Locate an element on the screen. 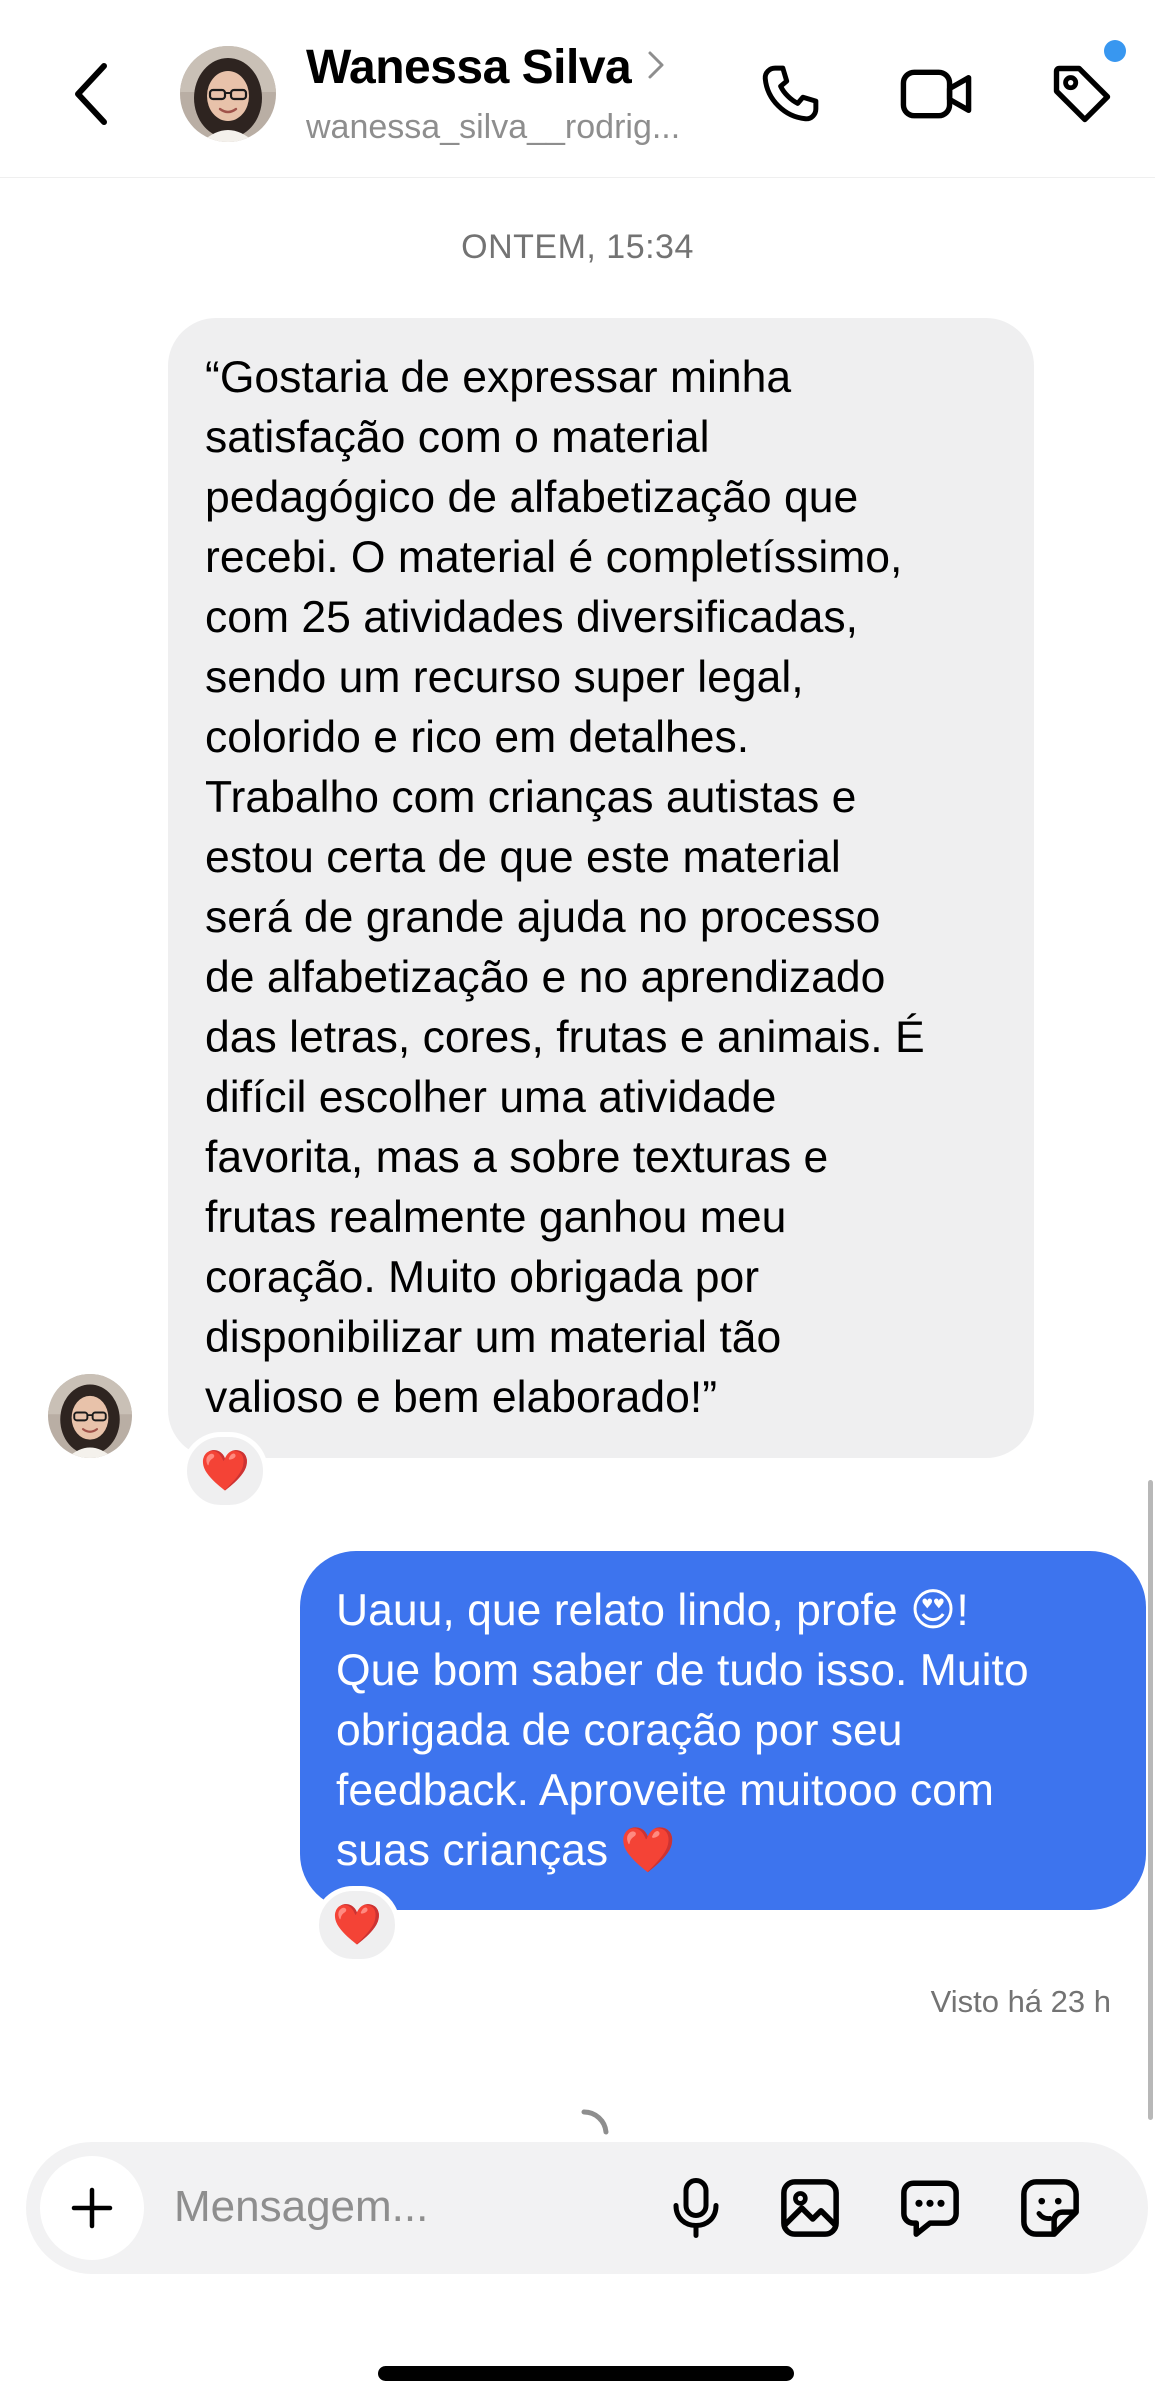 The image size is (1155, 2401). message-composer is located at coordinates (587, 2208).